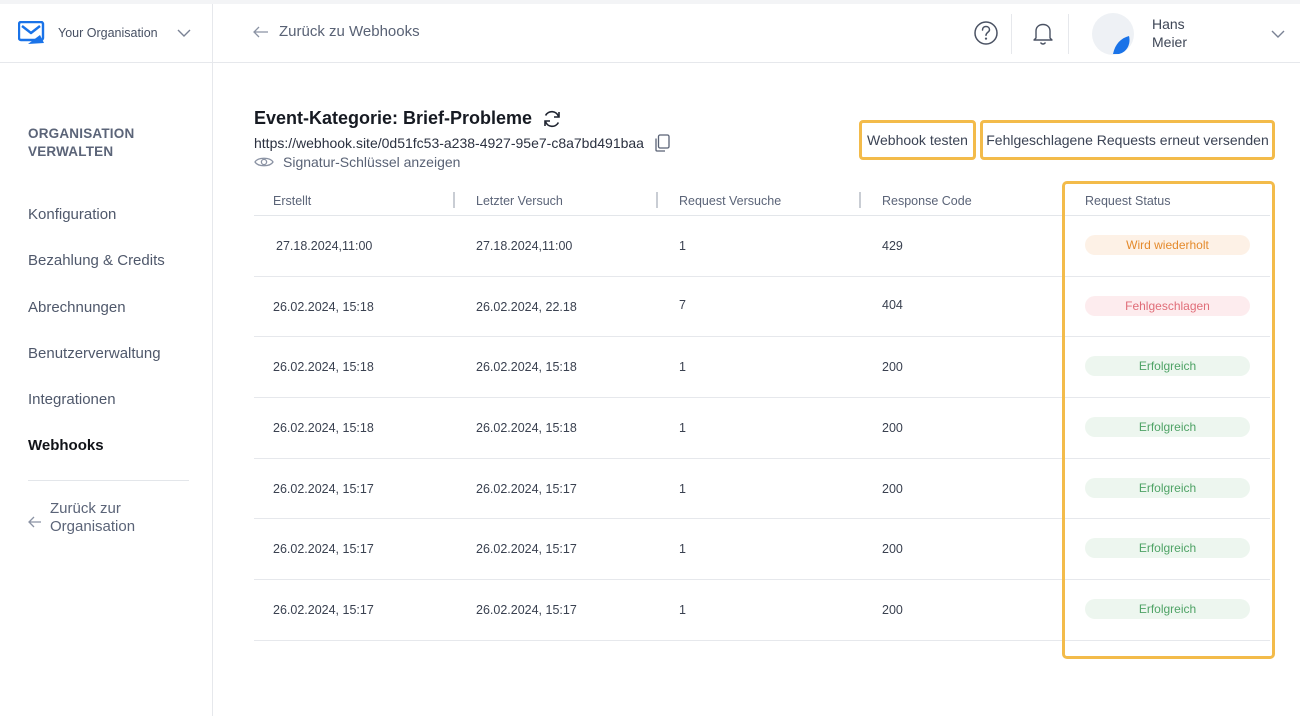 This screenshot has width=1300, height=716. What do you see at coordinates (31, 32) in the screenshot?
I see `mail-logo-icon` at bounding box center [31, 32].